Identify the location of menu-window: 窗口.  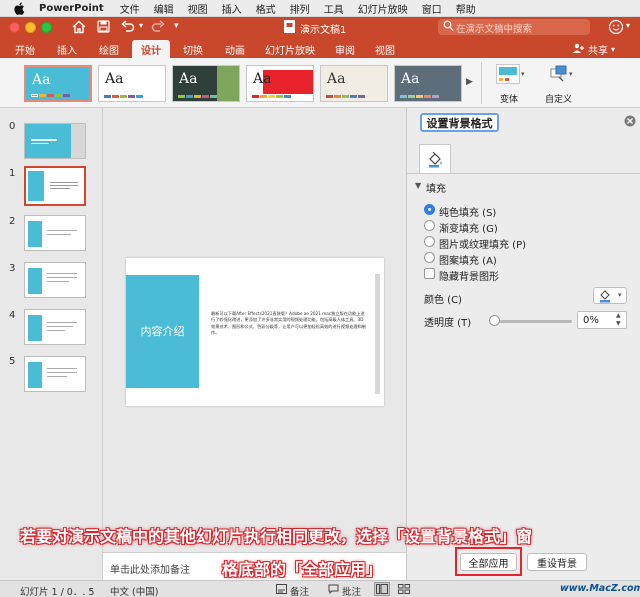
(432, 8).